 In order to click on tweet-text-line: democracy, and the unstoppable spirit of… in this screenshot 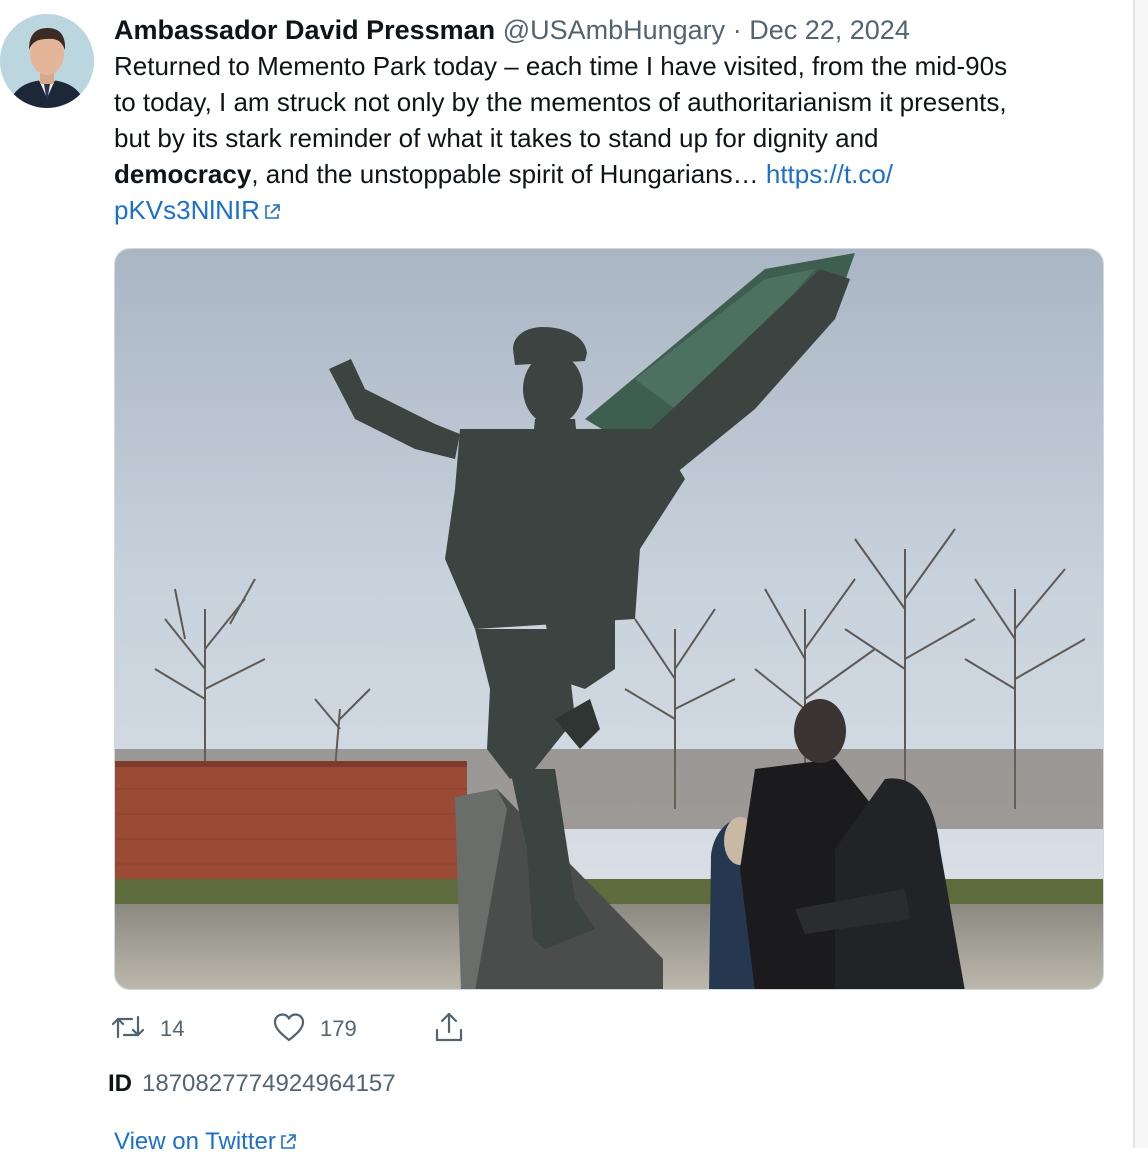, I will do `click(614, 174)`.